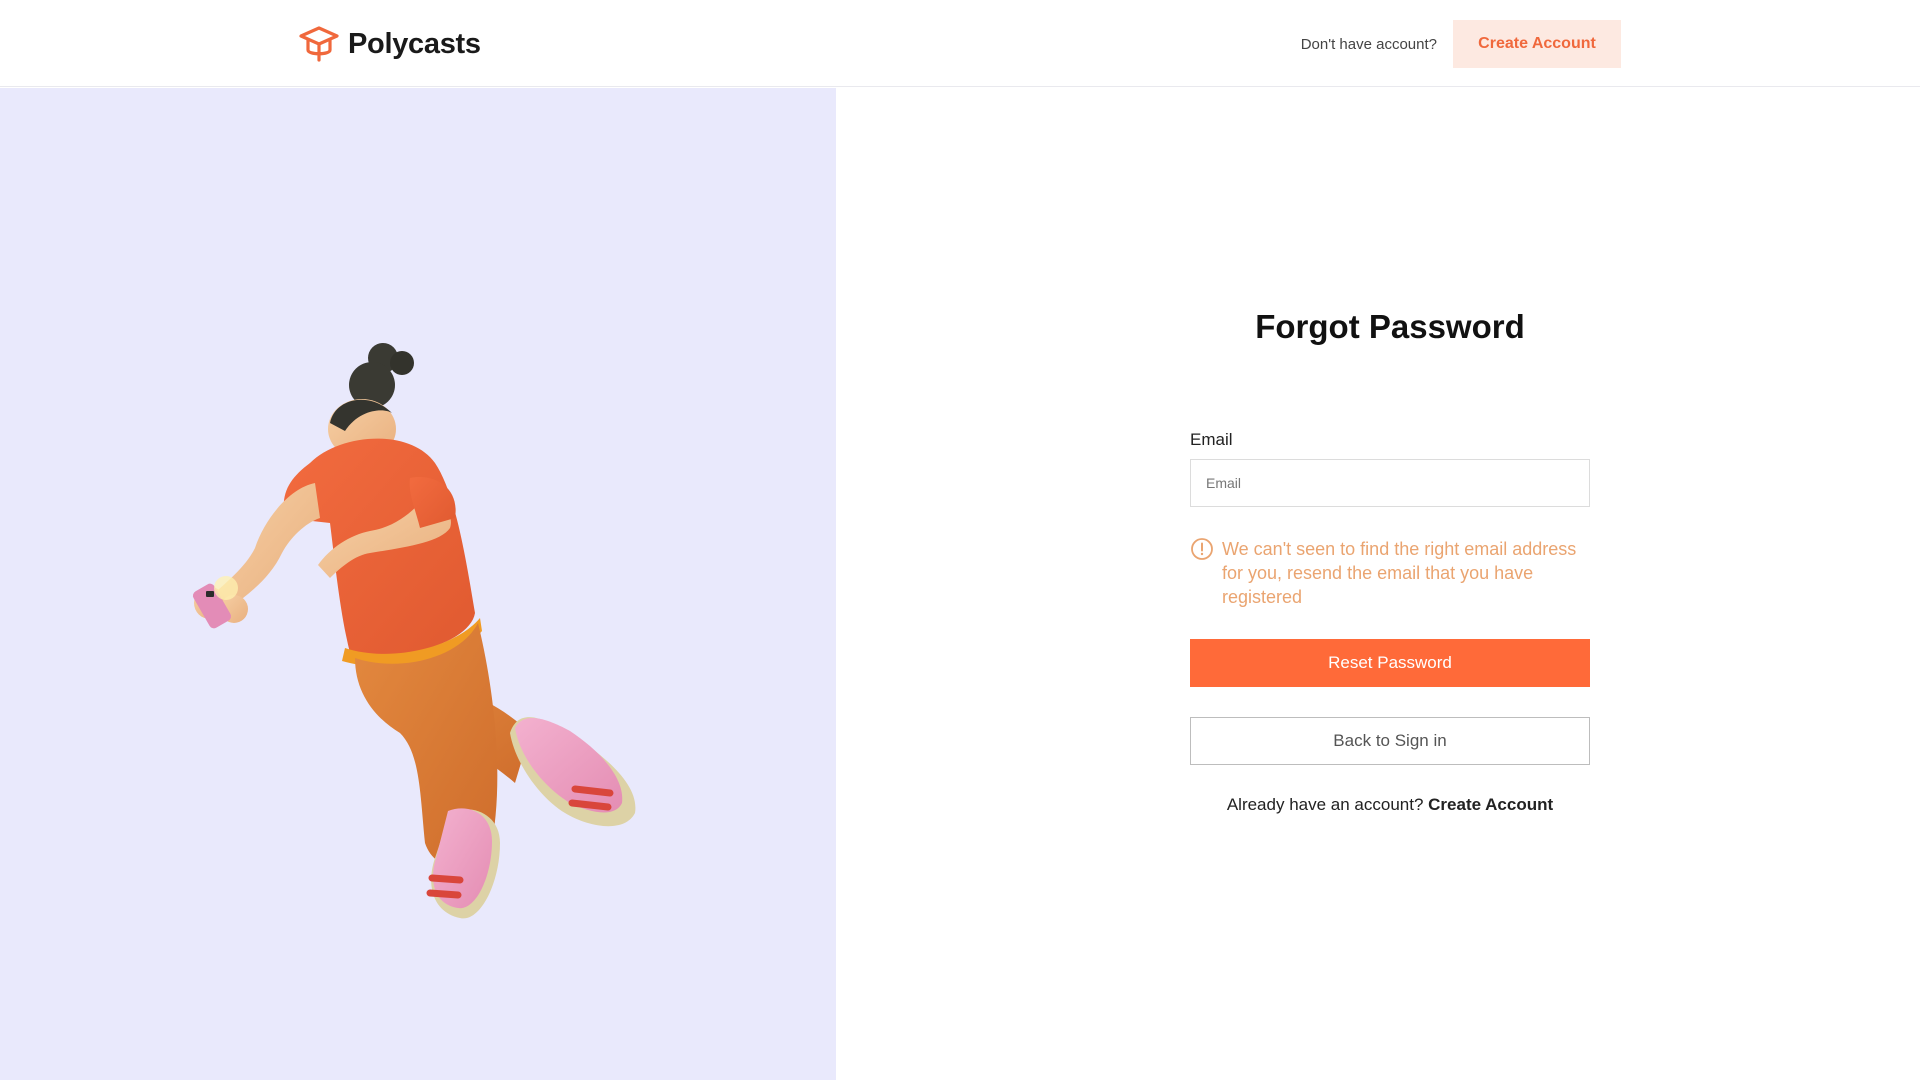 The image size is (1920, 1080). What do you see at coordinates (1202, 549) in the screenshot?
I see `alert-circle-icon` at bounding box center [1202, 549].